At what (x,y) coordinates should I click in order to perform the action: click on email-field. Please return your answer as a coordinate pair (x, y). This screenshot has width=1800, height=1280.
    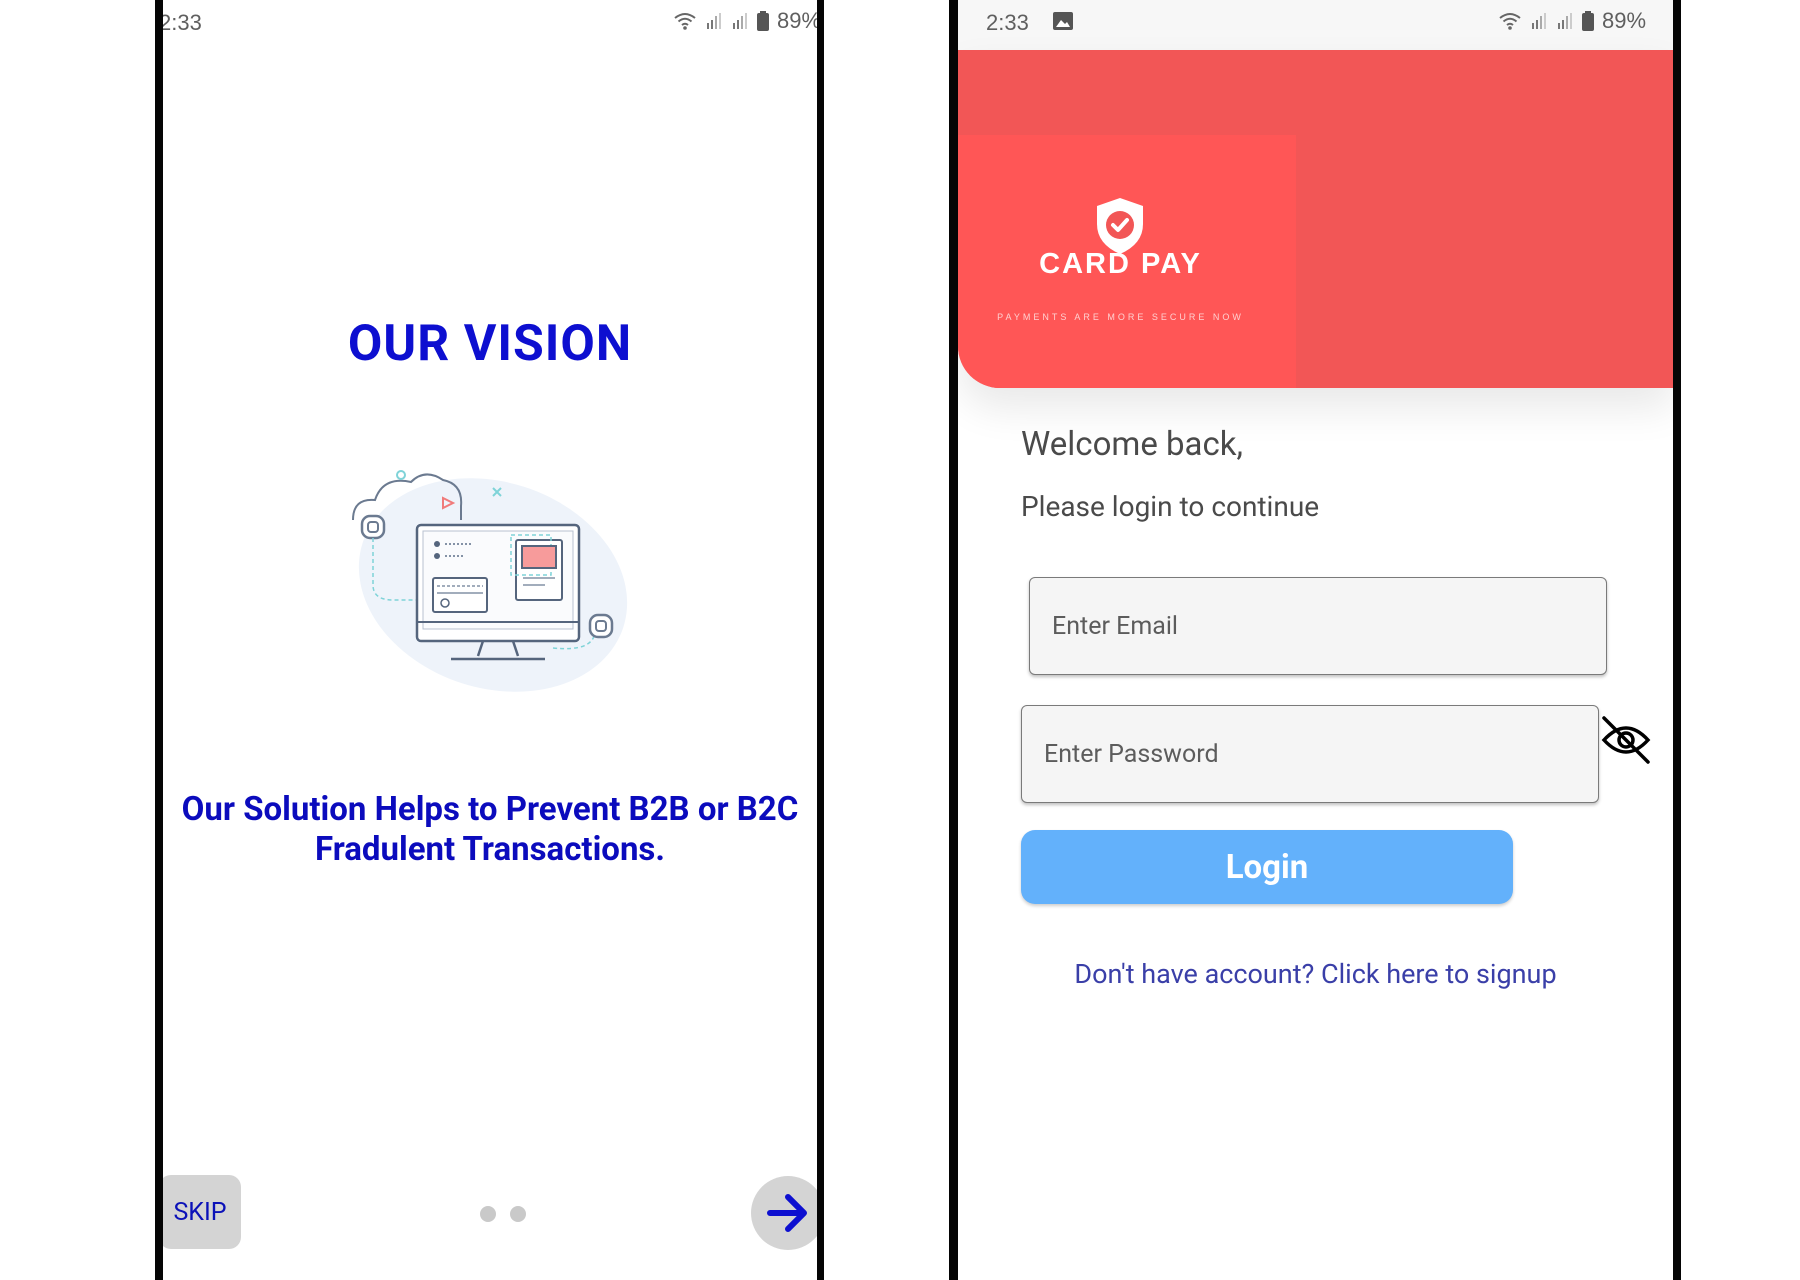
    Looking at the image, I should click on (1318, 626).